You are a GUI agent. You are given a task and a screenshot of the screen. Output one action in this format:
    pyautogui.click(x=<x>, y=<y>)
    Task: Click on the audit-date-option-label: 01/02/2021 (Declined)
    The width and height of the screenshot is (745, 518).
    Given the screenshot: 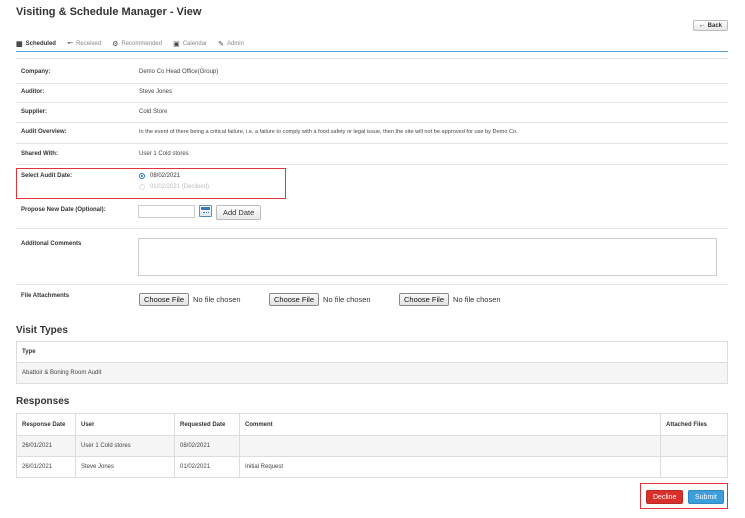 What is the action you would take?
    pyautogui.click(x=180, y=187)
    